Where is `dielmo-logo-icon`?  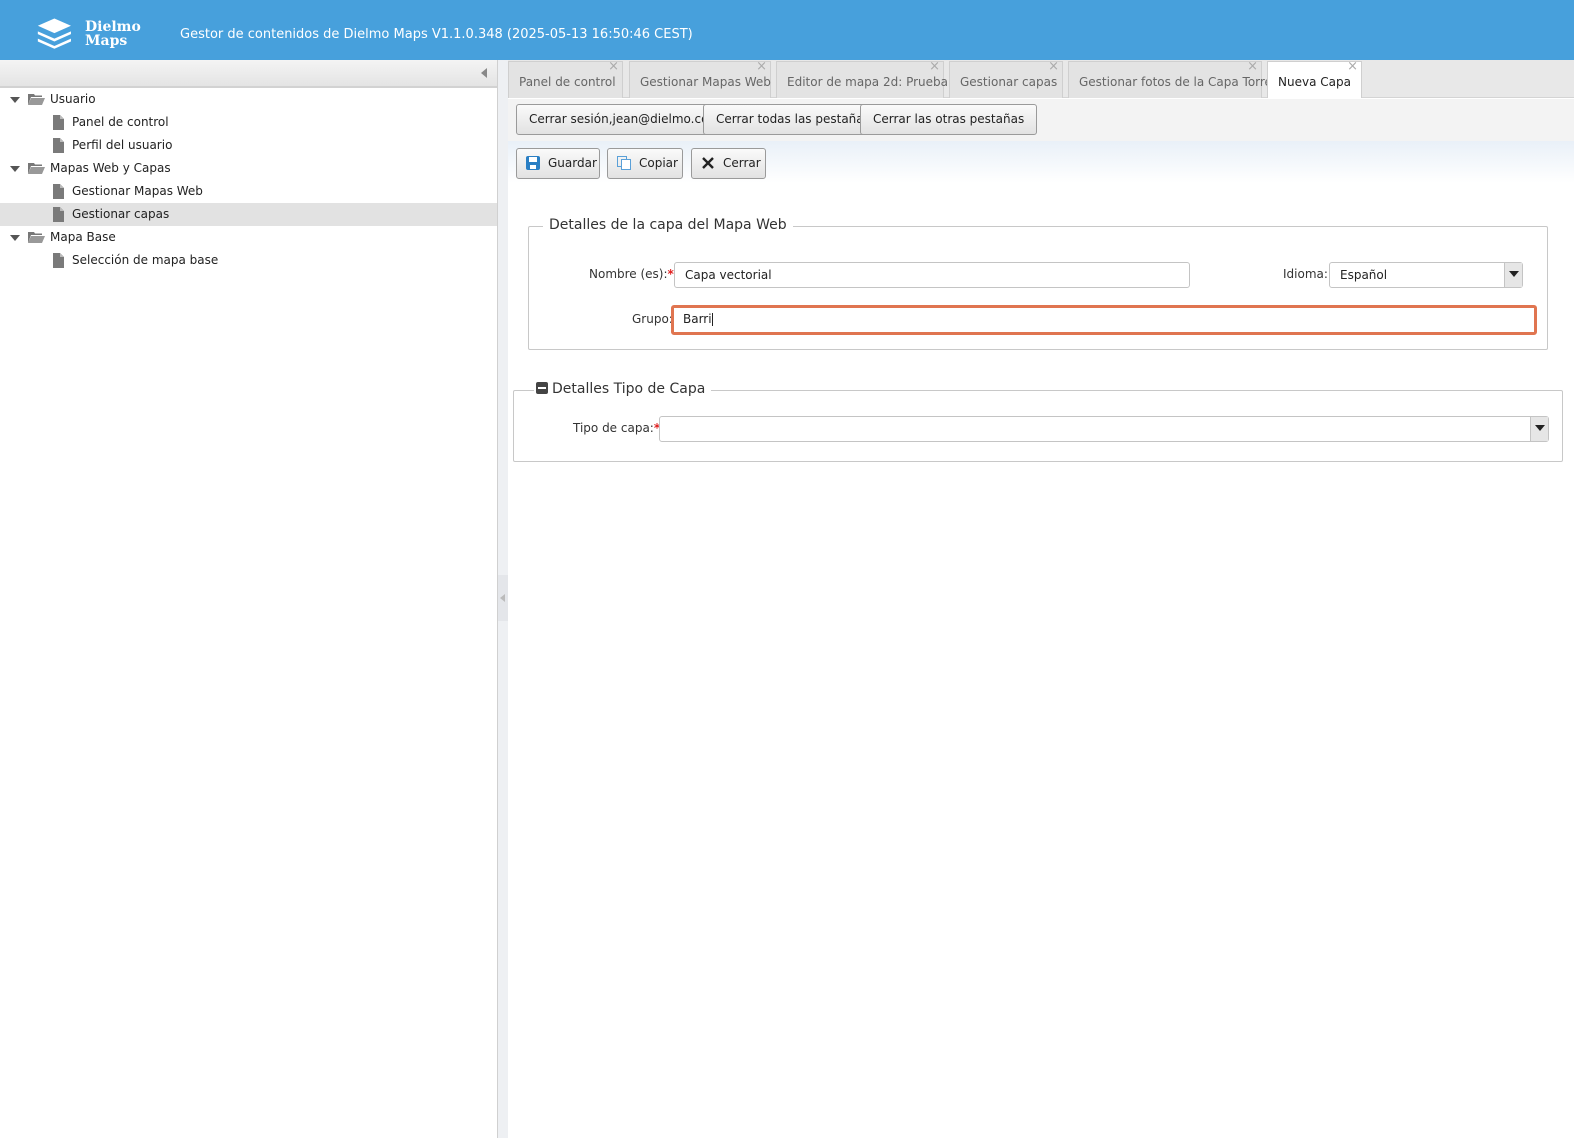 dielmo-logo-icon is located at coordinates (54, 33).